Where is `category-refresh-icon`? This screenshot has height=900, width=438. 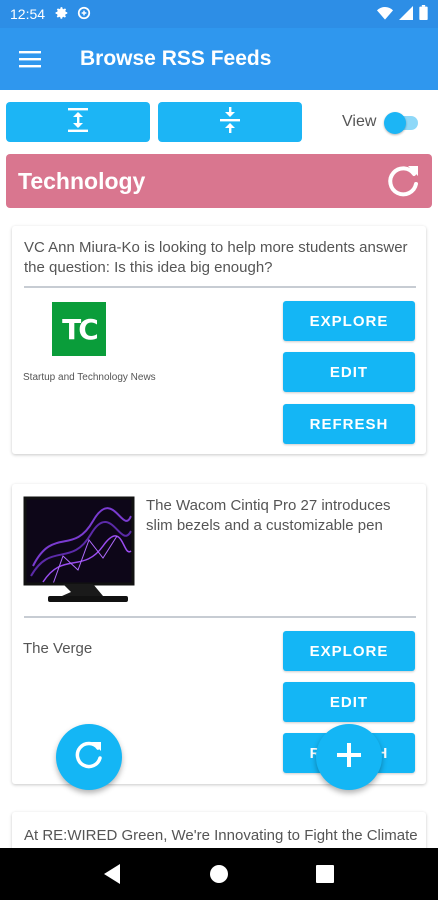
category-refresh-icon is located at coordinates (403, 181).